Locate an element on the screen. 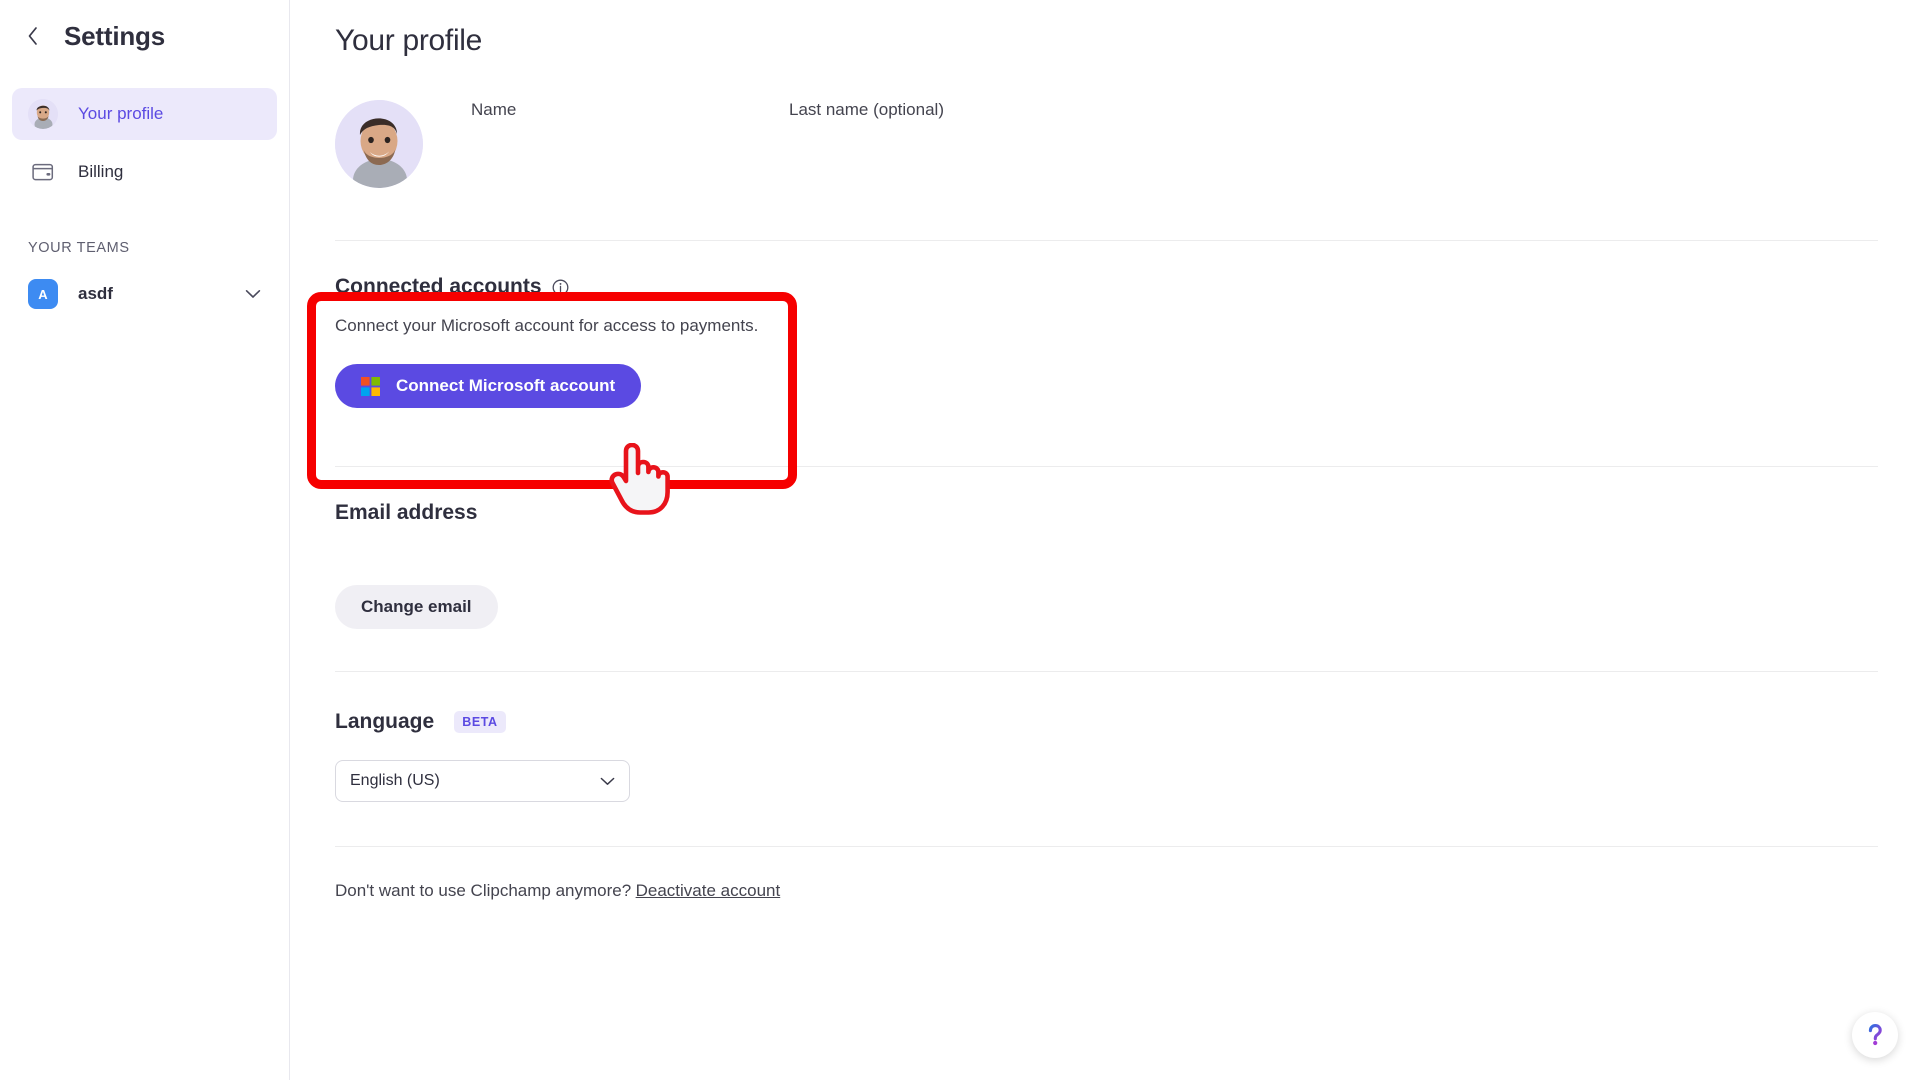  main-page-title: Your profile is located at coordinates (409, 40).